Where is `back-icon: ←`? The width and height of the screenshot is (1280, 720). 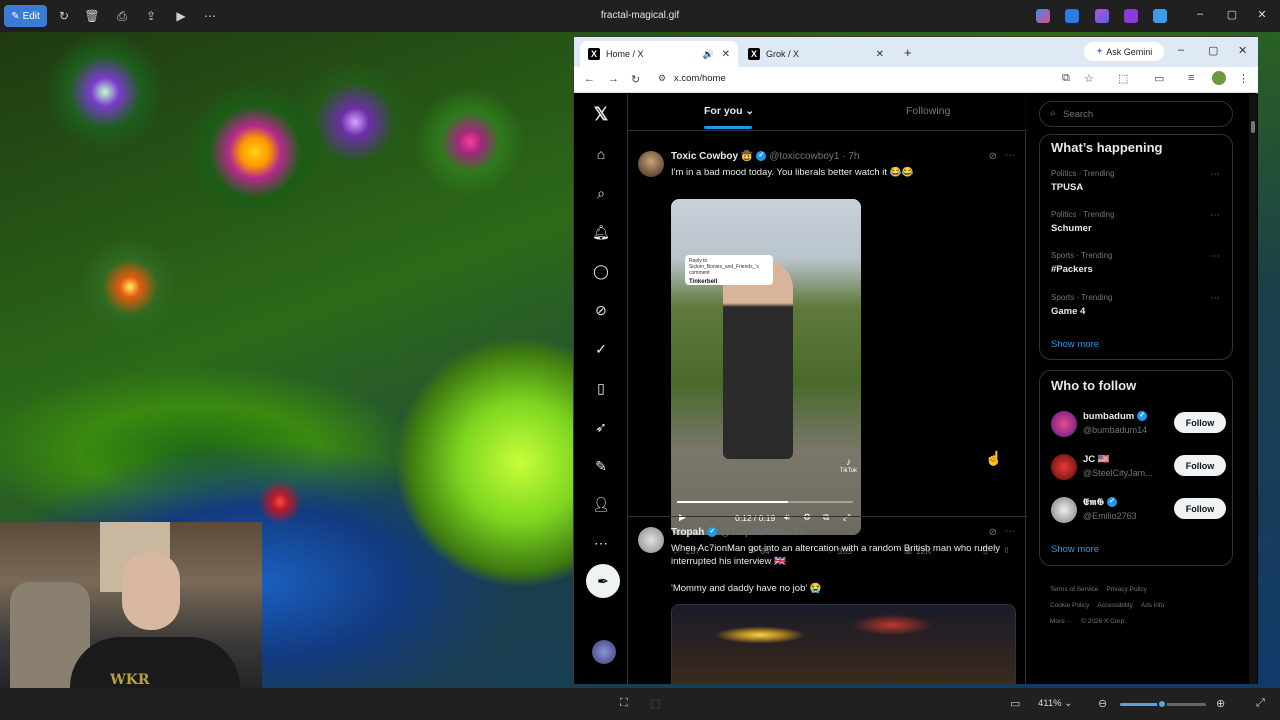 back-icon: ← is located at coordinates (589, 79).